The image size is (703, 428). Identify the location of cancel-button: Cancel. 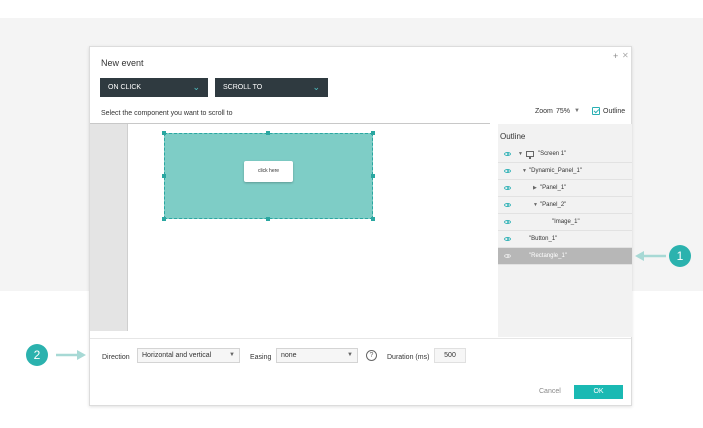
(550, 391).